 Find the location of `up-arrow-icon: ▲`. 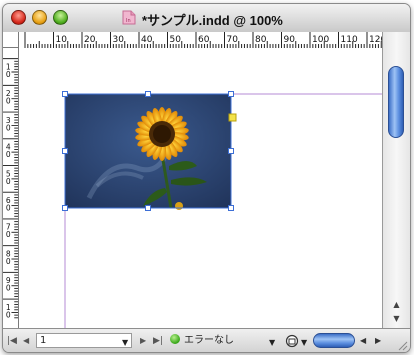

up-arrow-icon: ▲ is located at coordinates (396, 305).